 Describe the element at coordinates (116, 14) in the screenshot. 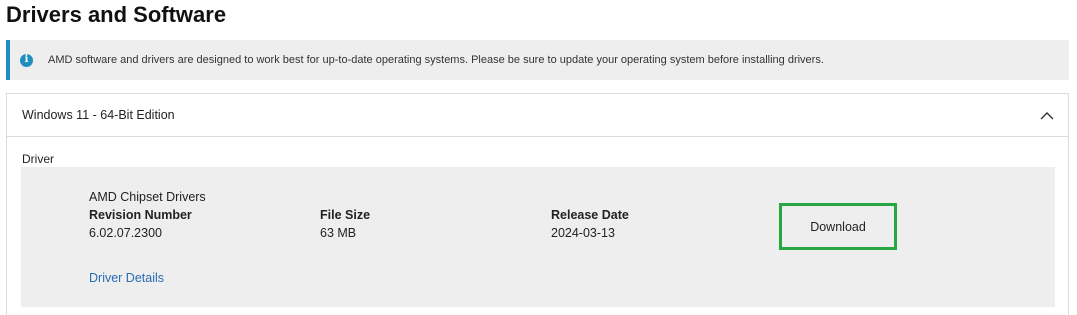

I see `page-title: Drivers and Software` at that location.